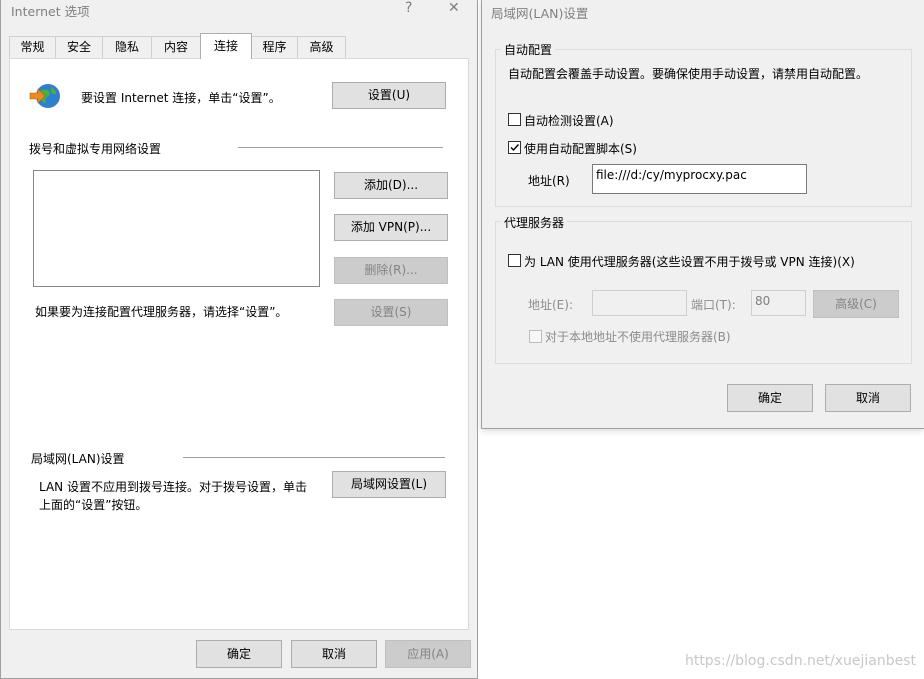  Describe the element at coordinates (176, 47) in the screenshot. I see `tab-content: 内容` at that location.